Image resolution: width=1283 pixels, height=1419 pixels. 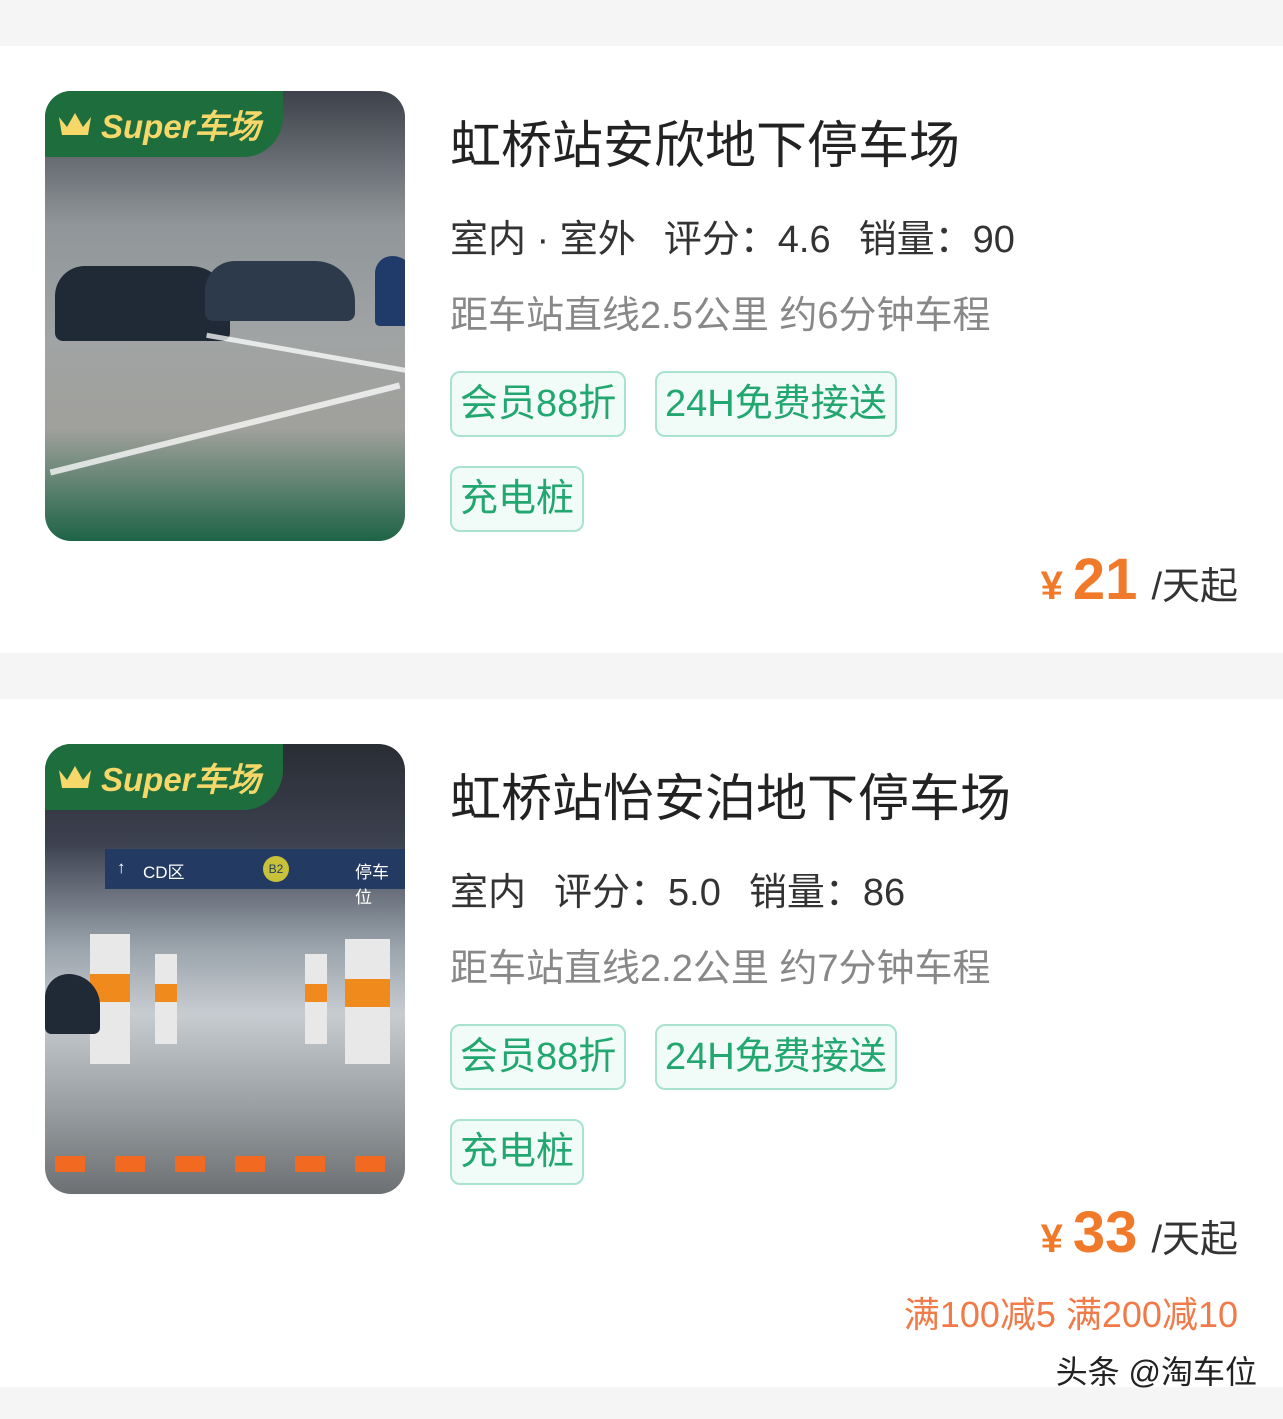 I want to click on photo-sign-level: B2, so click(x=276, y=869).